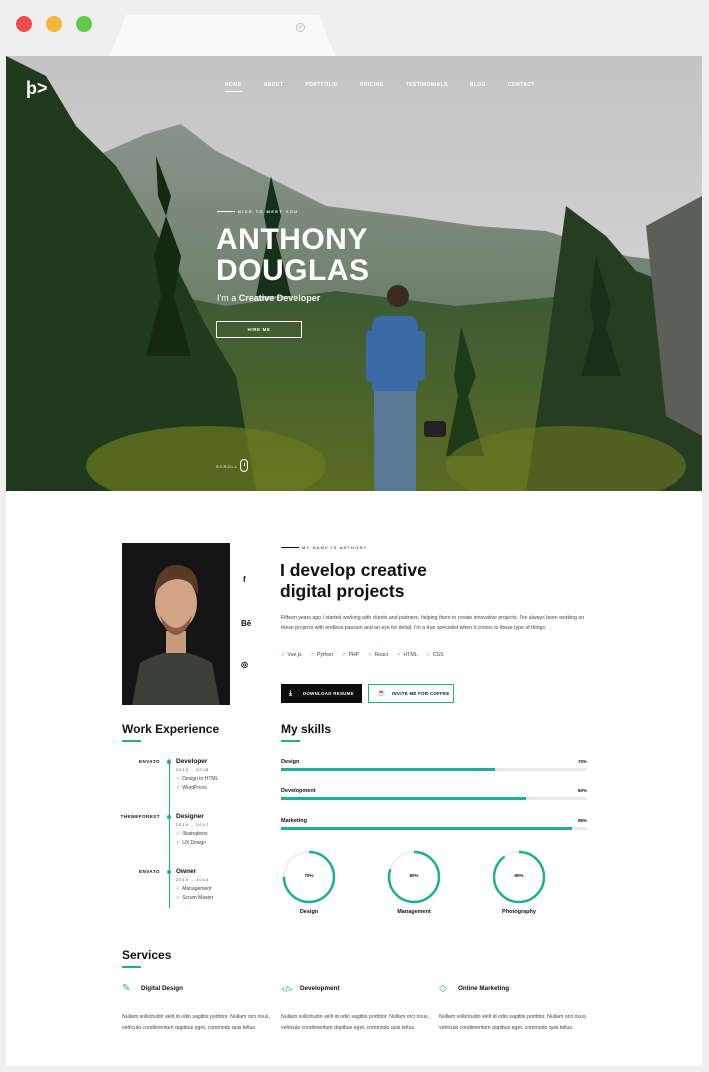 This screenshot has height=1072, width=709. I want to click on skill-circle-percent: 75%, so click(309, 875).